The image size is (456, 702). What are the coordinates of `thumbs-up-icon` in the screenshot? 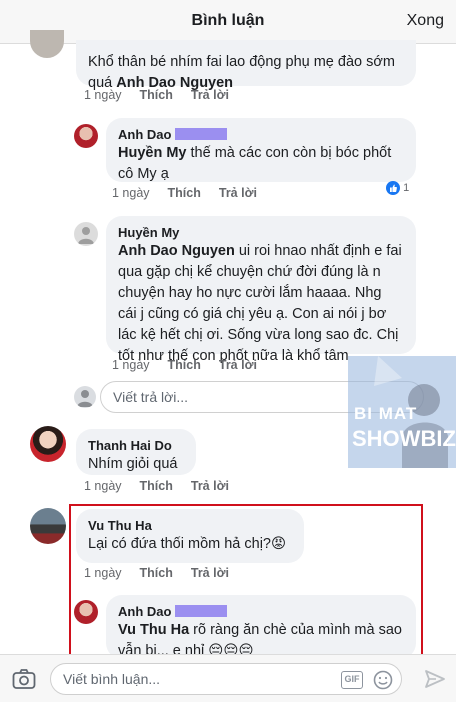 It's located at (393, 188).